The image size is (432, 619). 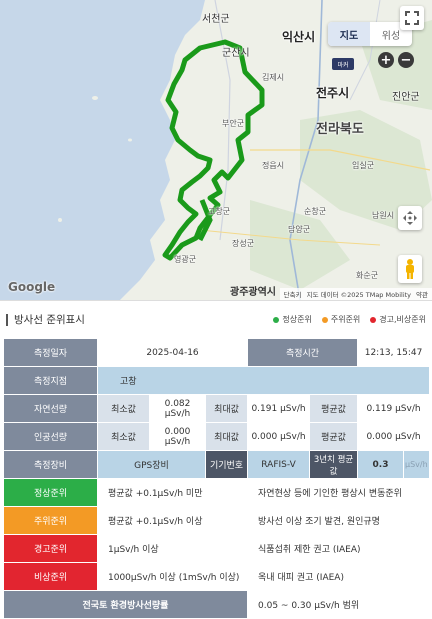 I want to click on section-title: 방사선 준위표시, so click(x=45, y=319).